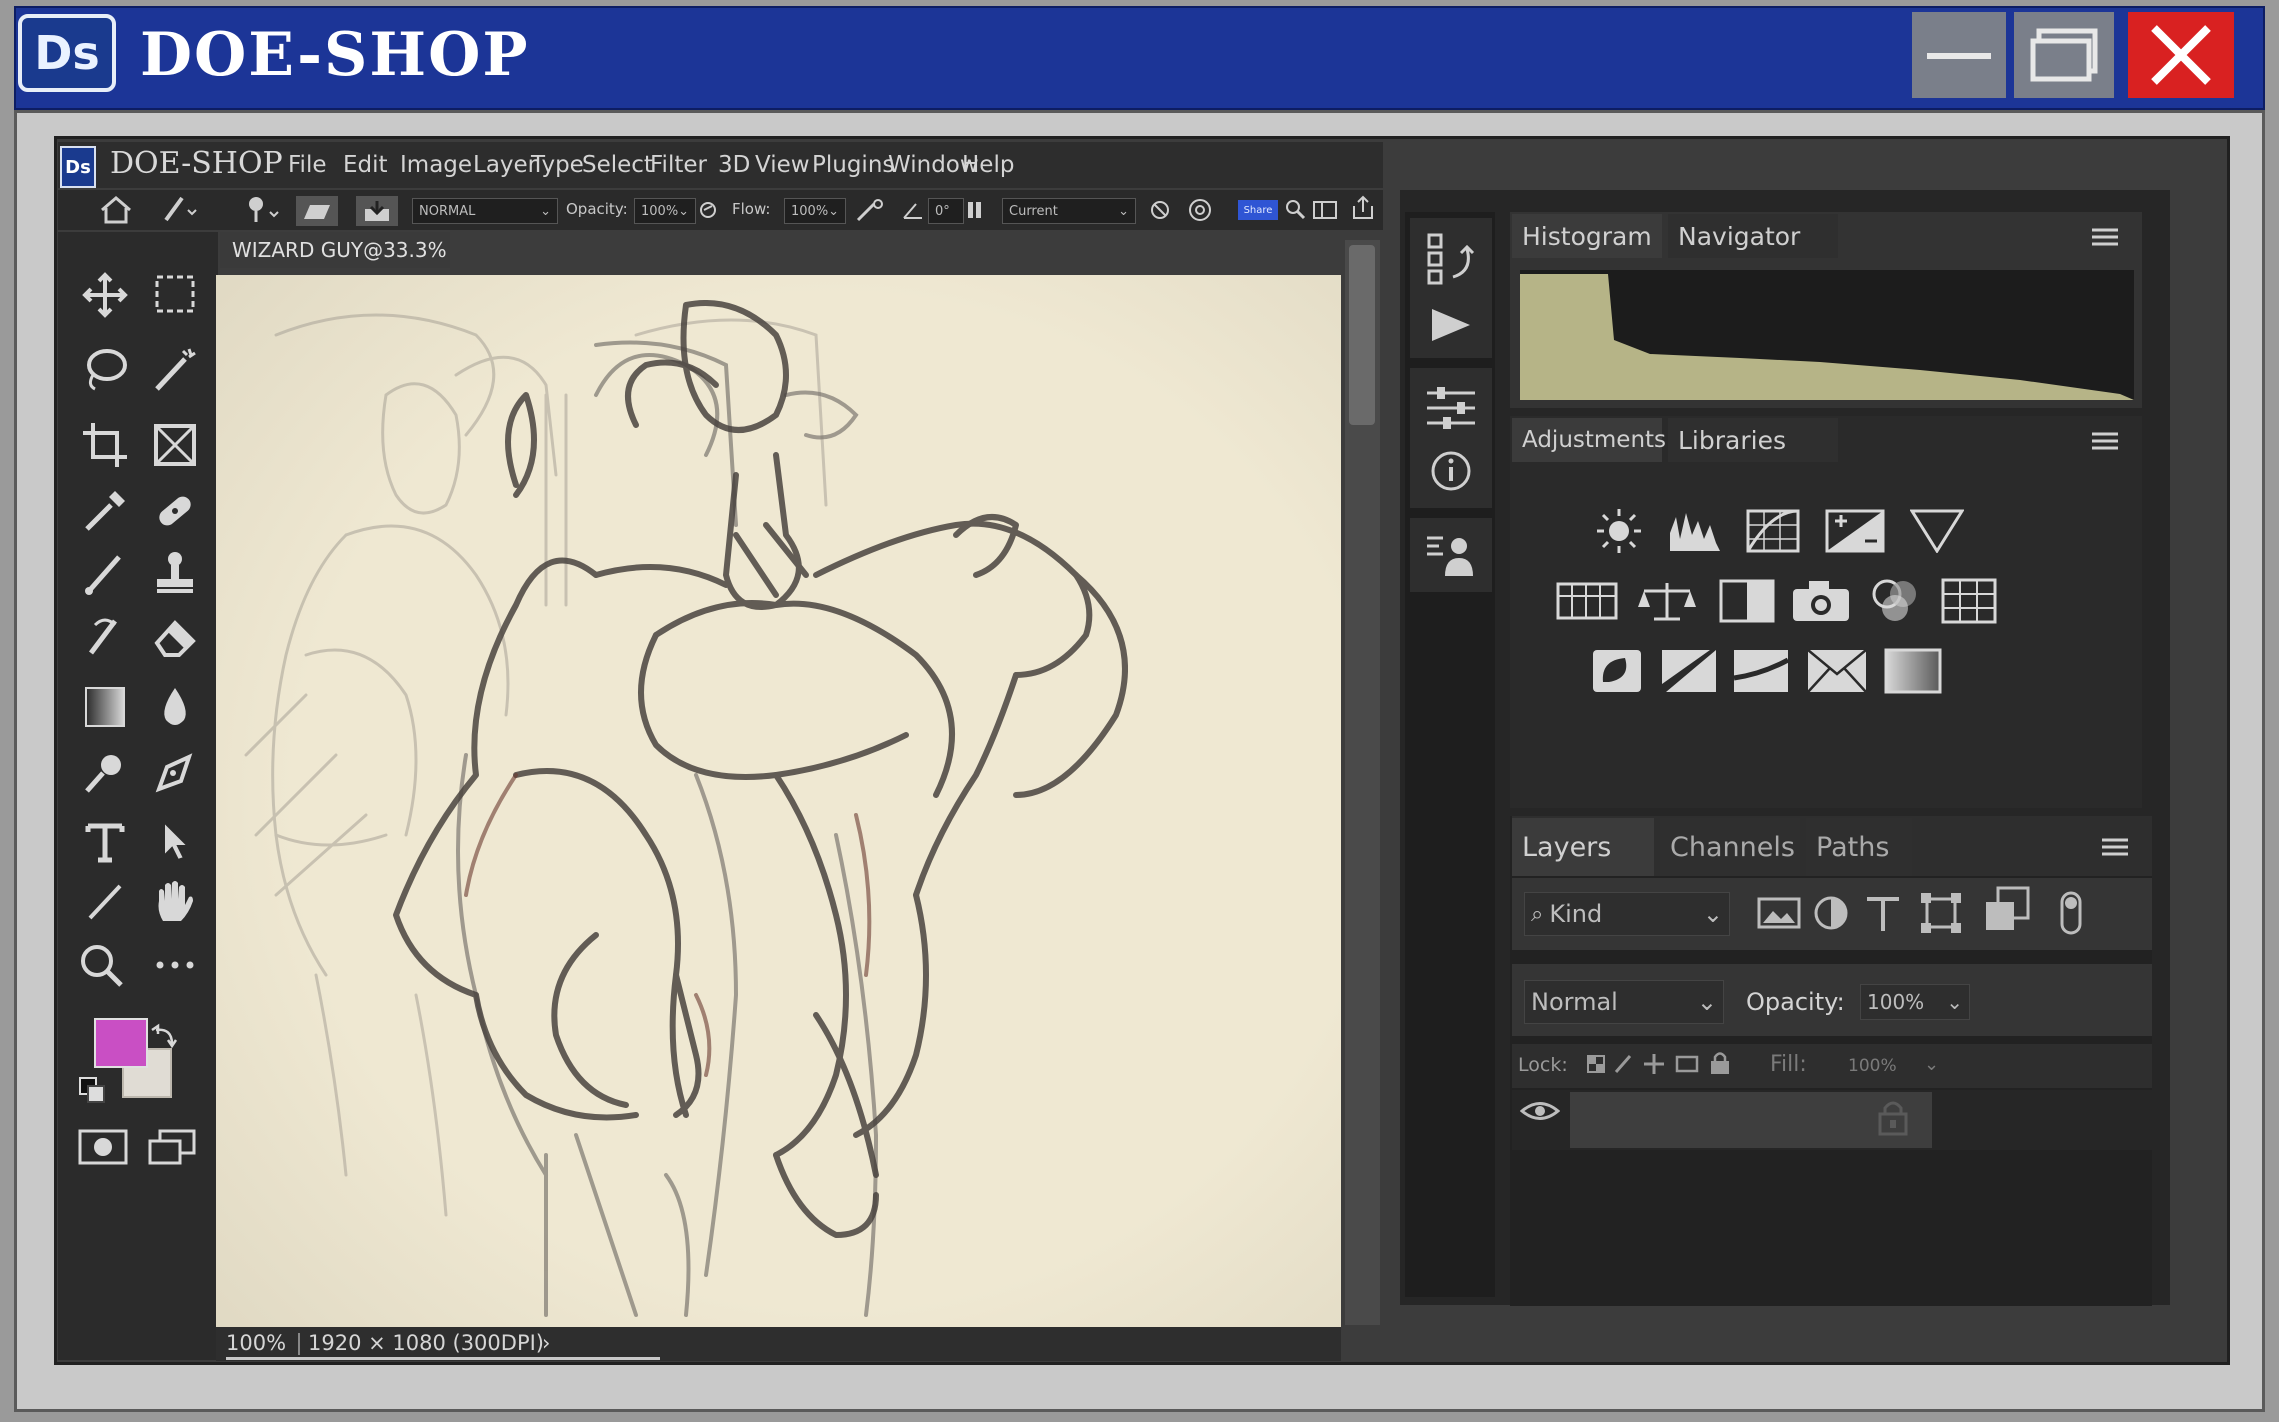  Describe the element at coordinates (175, 295) in the screenshot. I see `marquee-tool` at that location.